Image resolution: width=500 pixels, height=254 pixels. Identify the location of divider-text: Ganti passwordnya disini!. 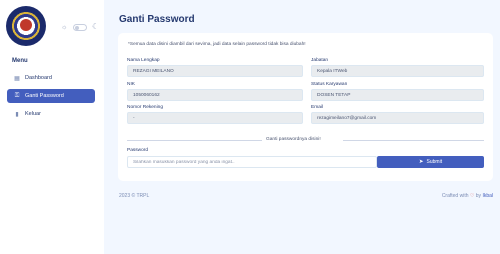
(293, 139).